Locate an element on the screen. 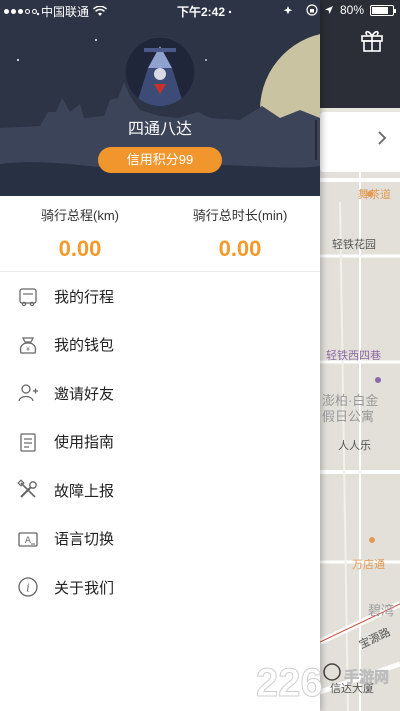  watermark-logo: 226 手游网 is located at coordinates (323, 683).